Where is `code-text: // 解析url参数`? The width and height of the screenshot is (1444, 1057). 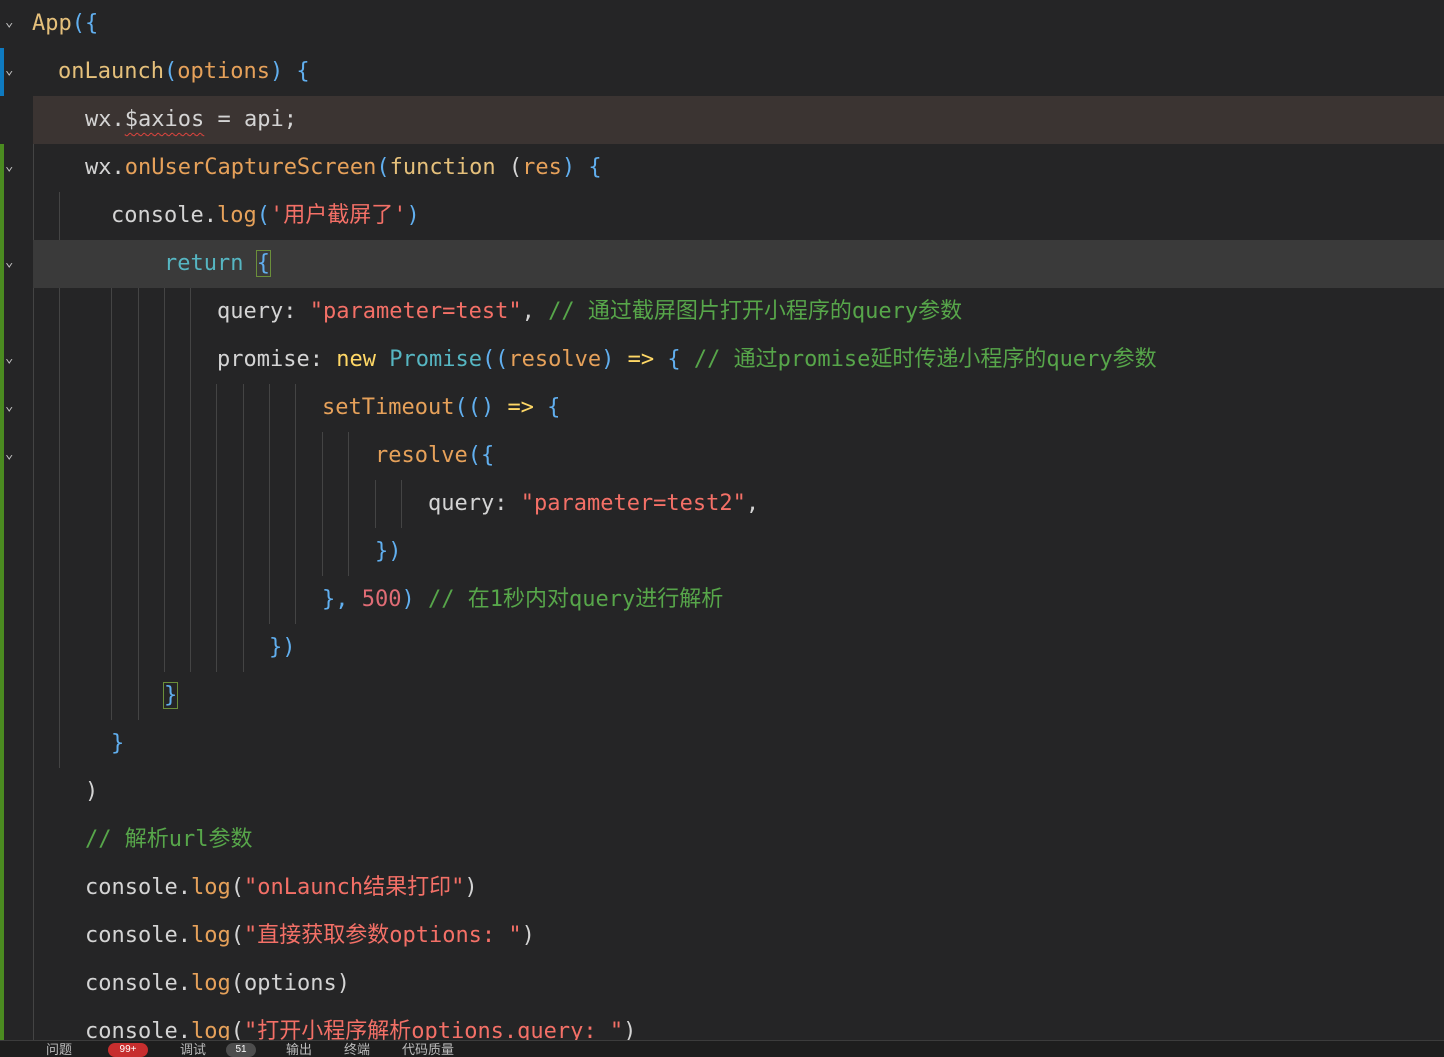
code-text: // 解析url参数 is located at coordinates (169, 839).